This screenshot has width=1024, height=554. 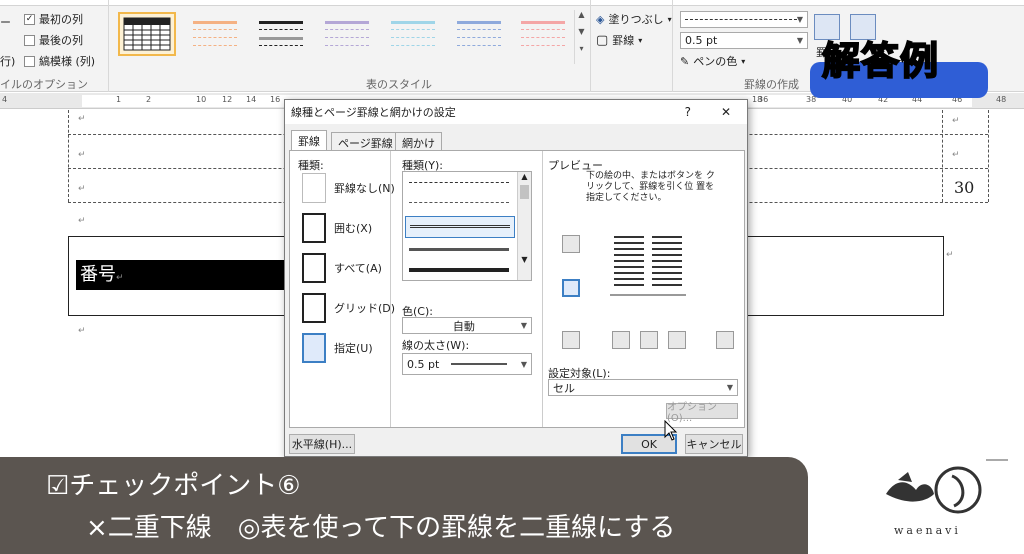 What do you see at coordinates (726, 112) in the screenshot?
I see `close-icon: ✕` at bounding box center [726, 112].